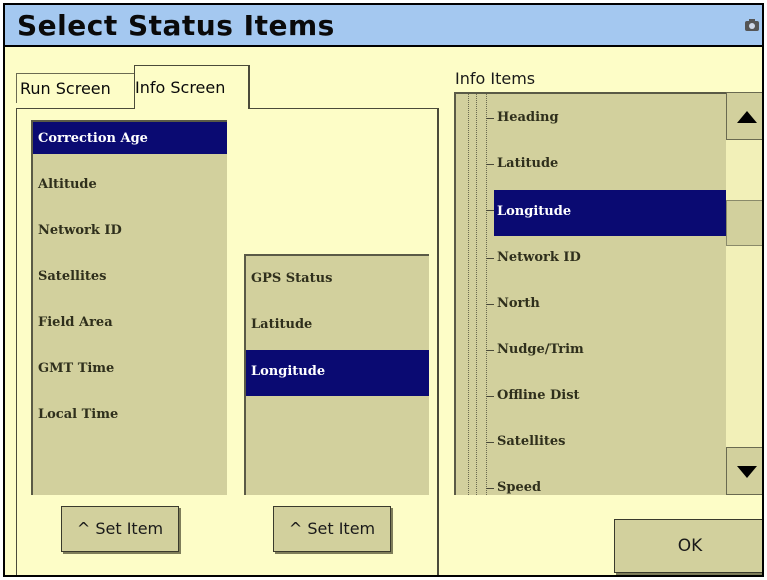 The height and width of the screenshot is (580, 767). What do you see at coordinates (752, 25) in the screenshot?
I see `camera-icon` at bounding box center [752, 25].